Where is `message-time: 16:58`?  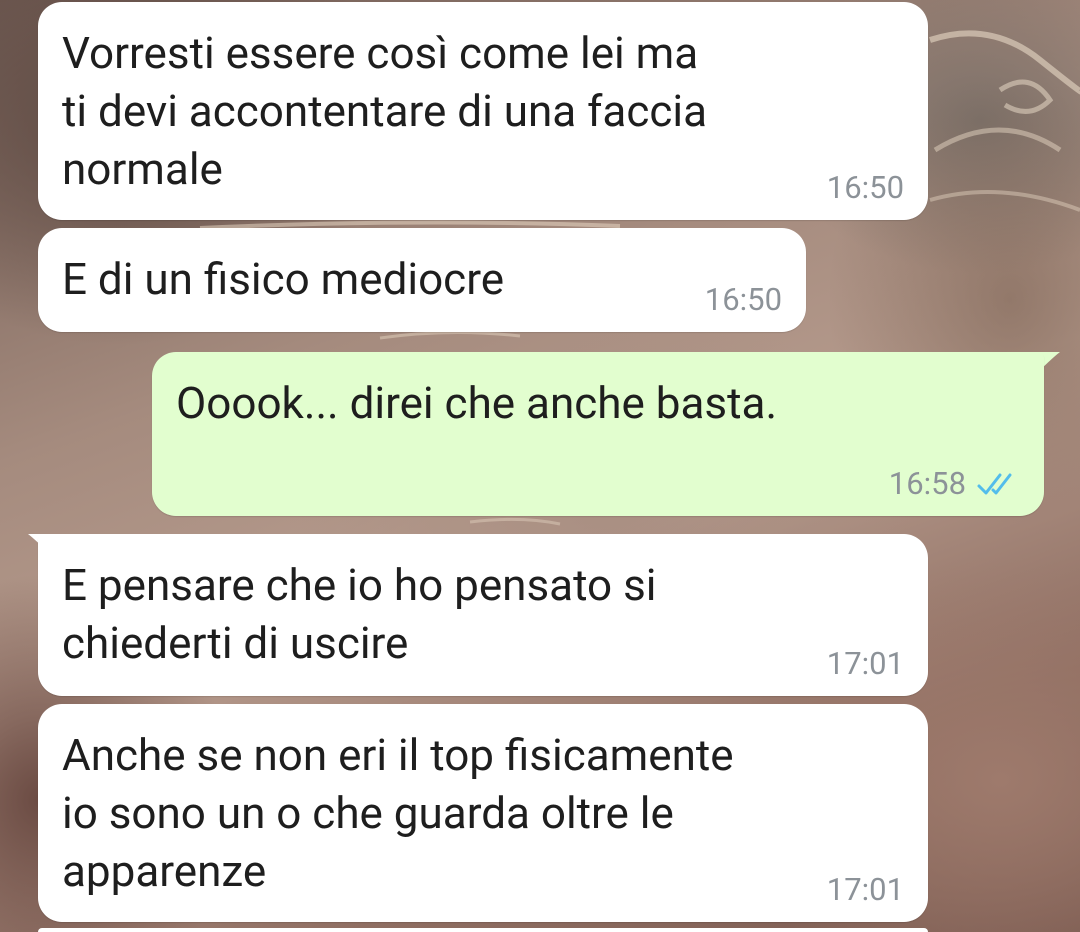
message-time: 16:58 is located at coordinates (927, 483).